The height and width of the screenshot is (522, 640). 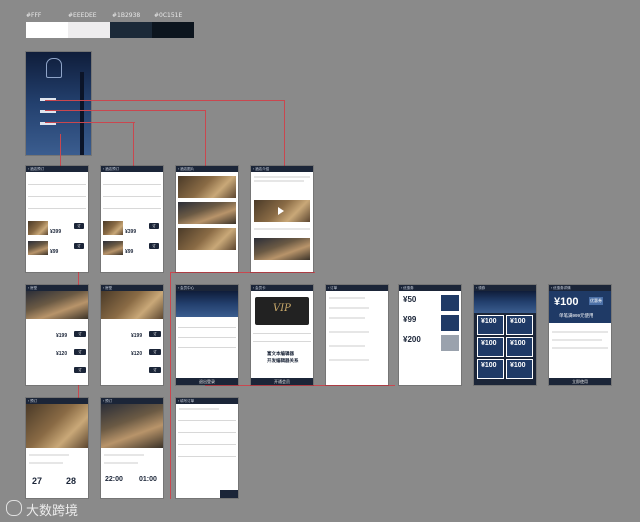 What do you see at coordinates (412, 339) in the screenshot?
I see `coupon-amount: ¥200` at bounding box center [412, 339].